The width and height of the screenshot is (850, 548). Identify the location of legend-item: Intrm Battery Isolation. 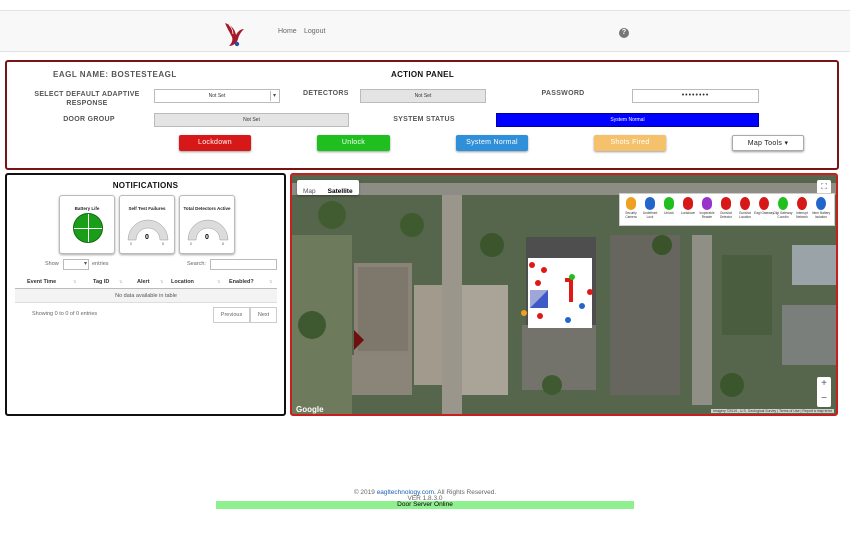
(821, 211).